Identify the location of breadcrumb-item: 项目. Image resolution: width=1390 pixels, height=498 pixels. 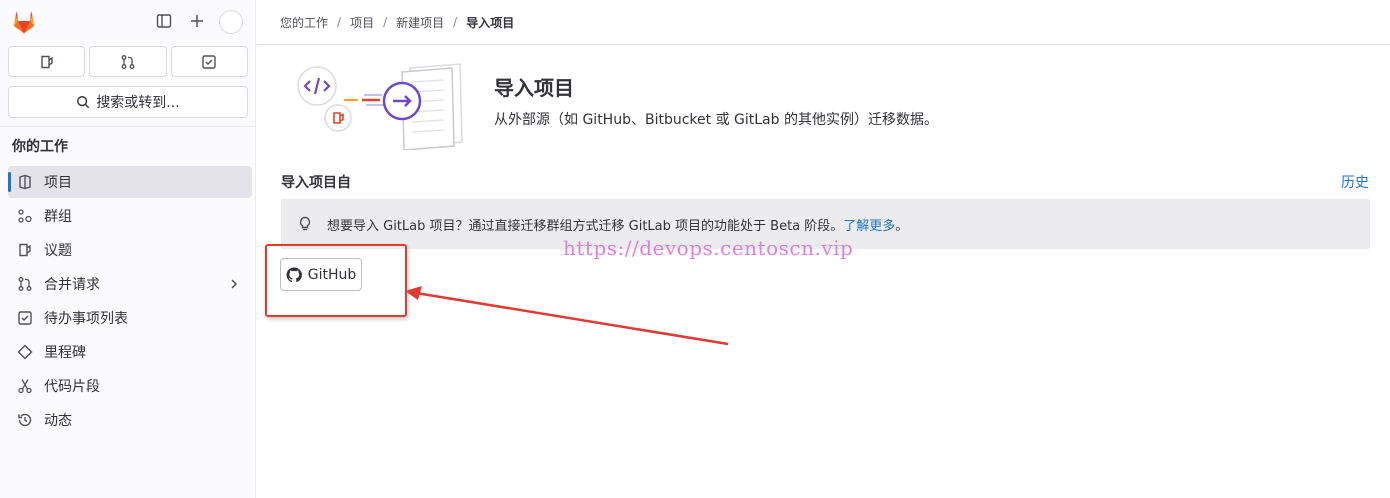
(362, 22).